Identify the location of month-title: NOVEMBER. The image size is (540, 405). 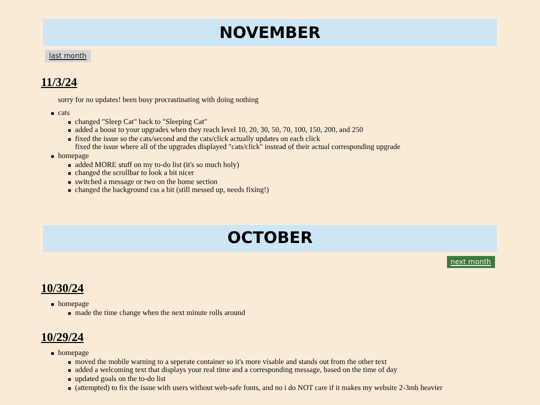
(270, 33).